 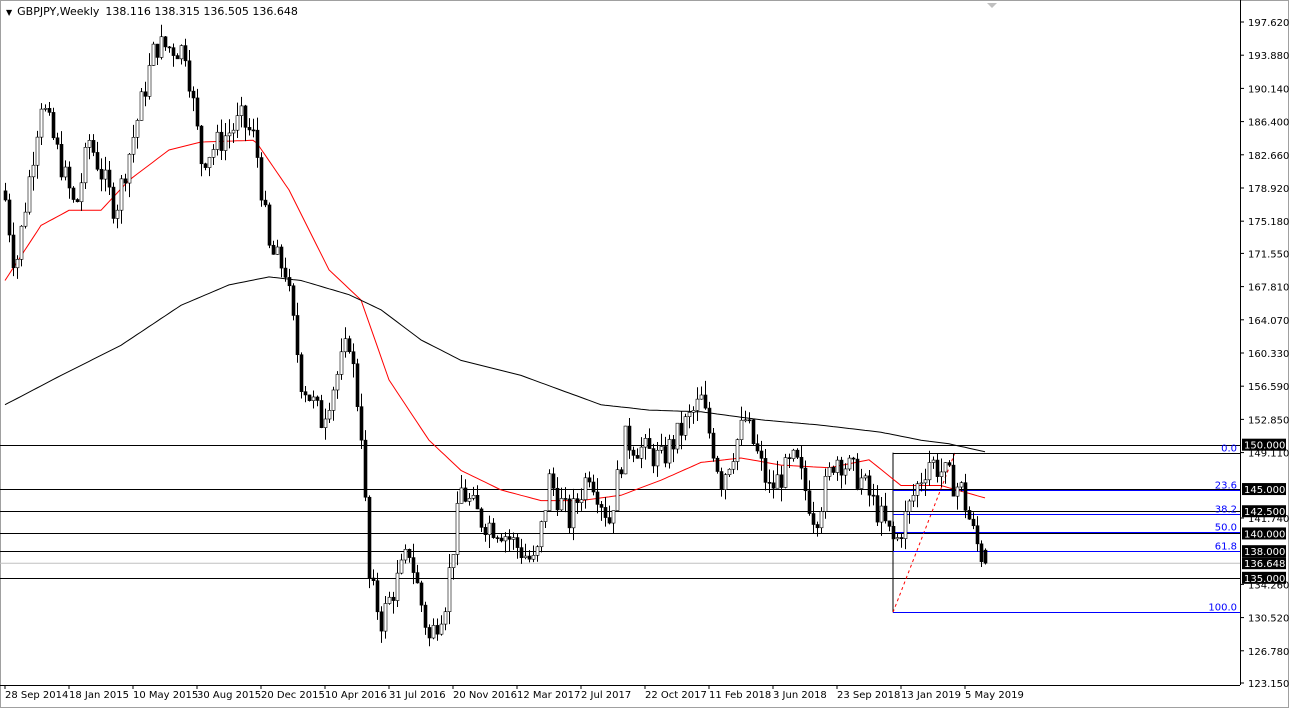 I want to click on price-tick-label: 167.810, so click(x=1268, y=288).